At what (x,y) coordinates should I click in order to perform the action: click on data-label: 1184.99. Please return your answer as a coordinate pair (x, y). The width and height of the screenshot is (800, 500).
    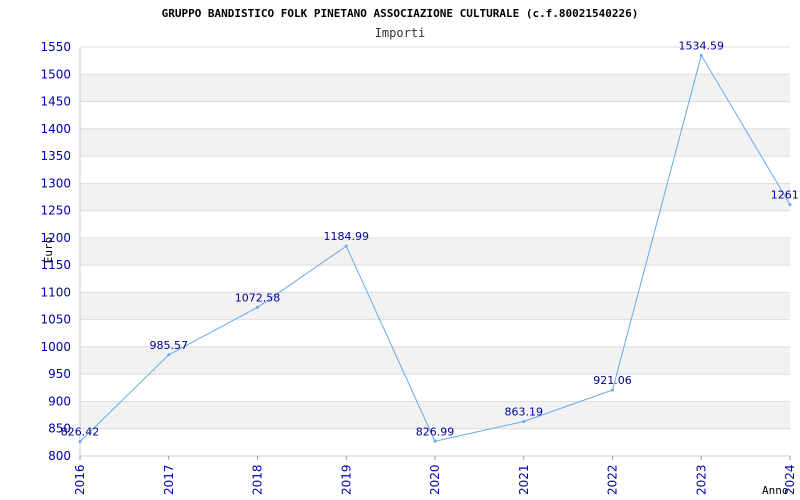
    Looking at the image, I should click on (347, 236).